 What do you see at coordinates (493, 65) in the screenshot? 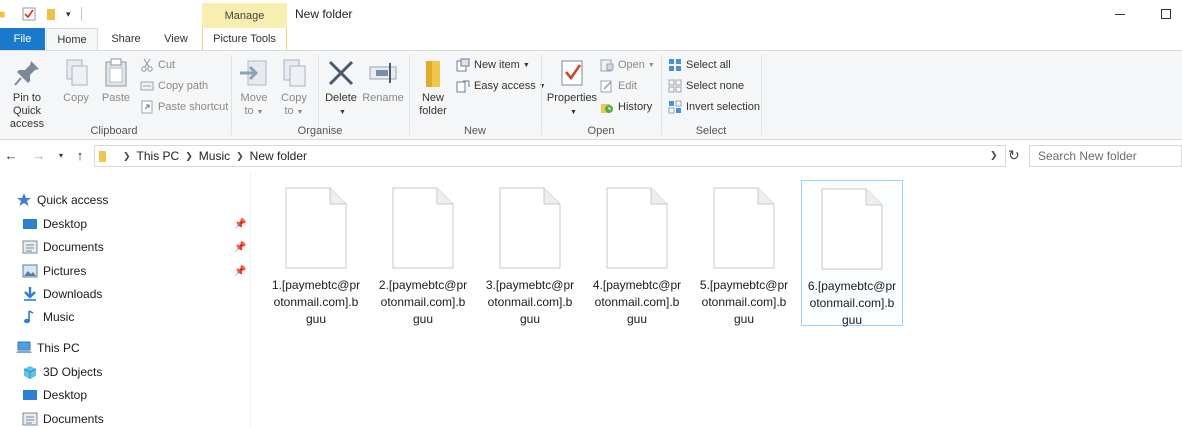
I see `new-item-button: New item ▼` at bounding box center [493, 65].